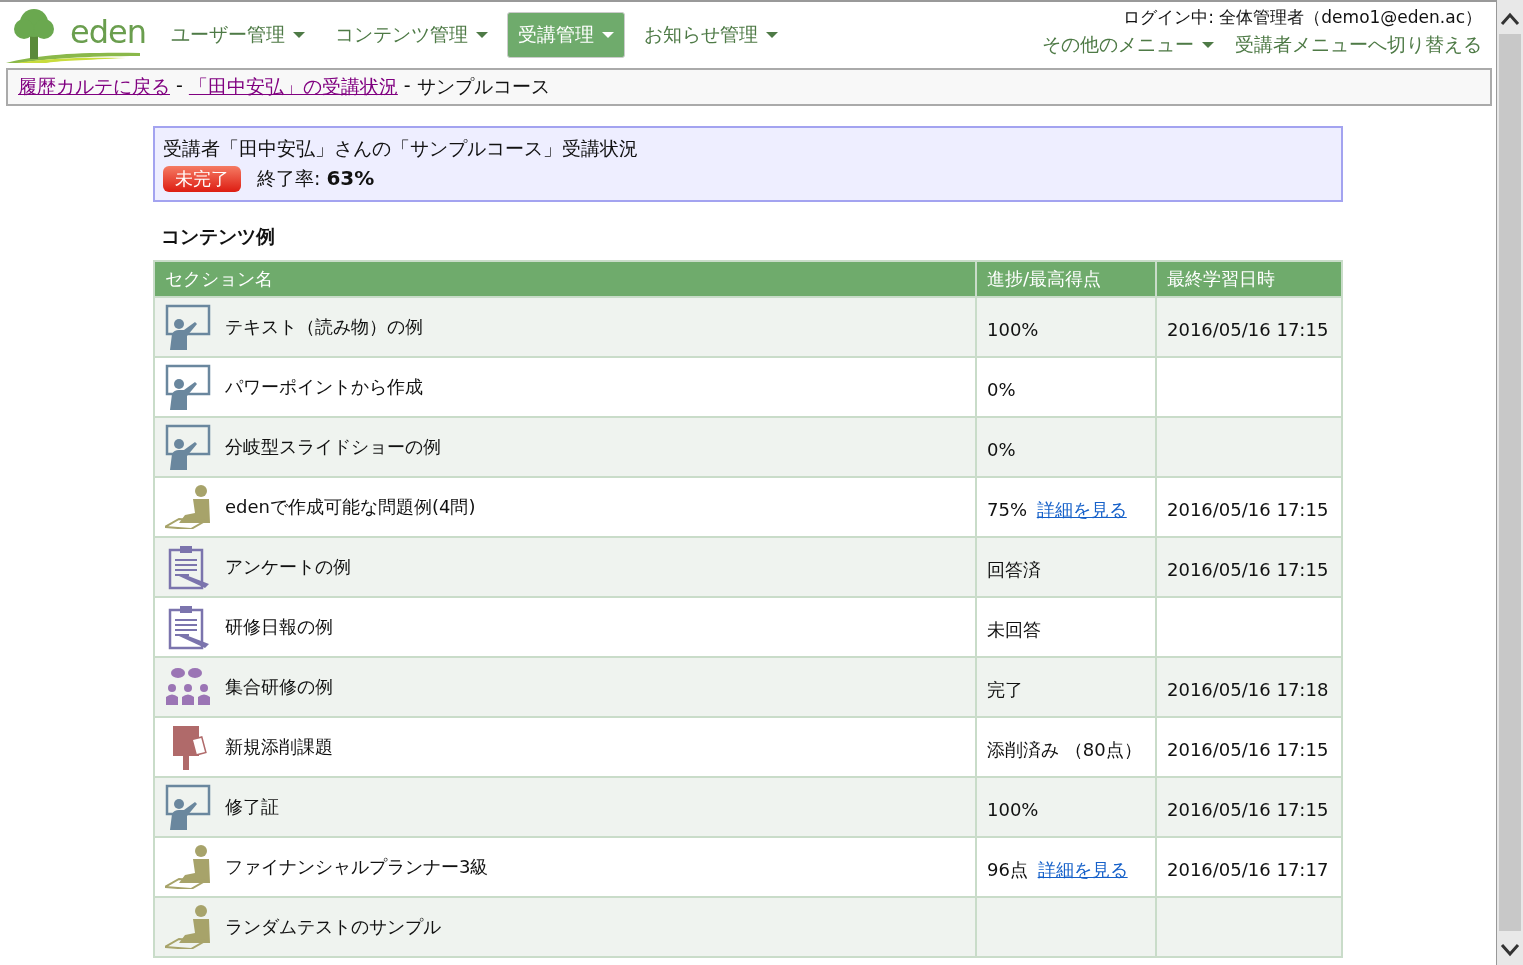 The width and height of the screenshot is (1523, 965). Describe the element at coordinates (108, 32) in the screenshot. I see `logo-text: eden` at that location.